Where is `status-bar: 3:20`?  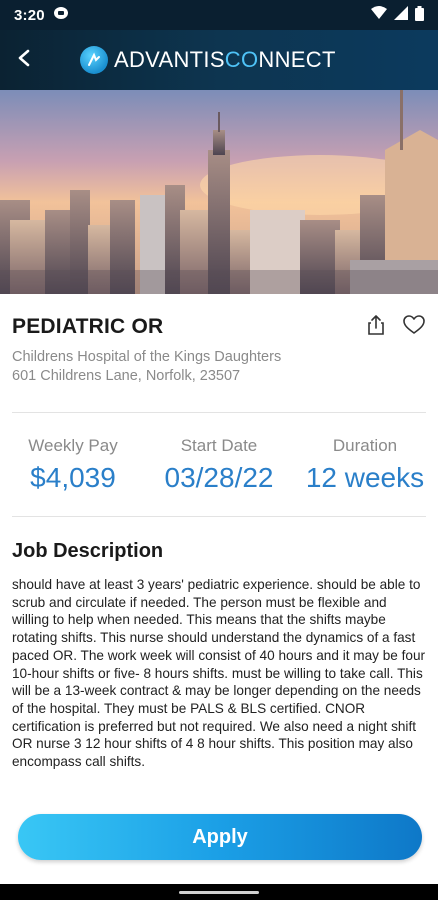
status-bar: 3:20 is located at coordinates (219, 15).